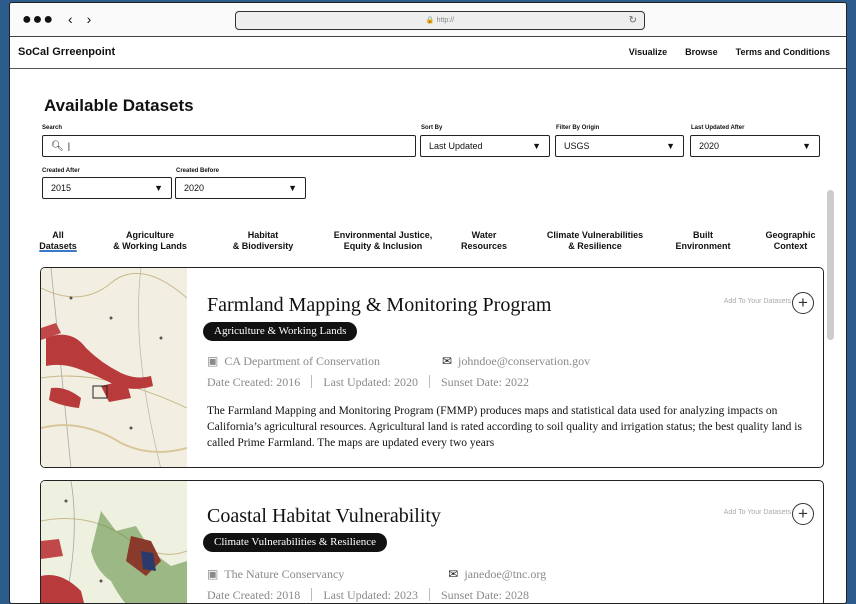 This screenshot has height=604, width=856. I want to click on dataset-title: Farmland Mapping & Monitoring Program, so click(379, 305).